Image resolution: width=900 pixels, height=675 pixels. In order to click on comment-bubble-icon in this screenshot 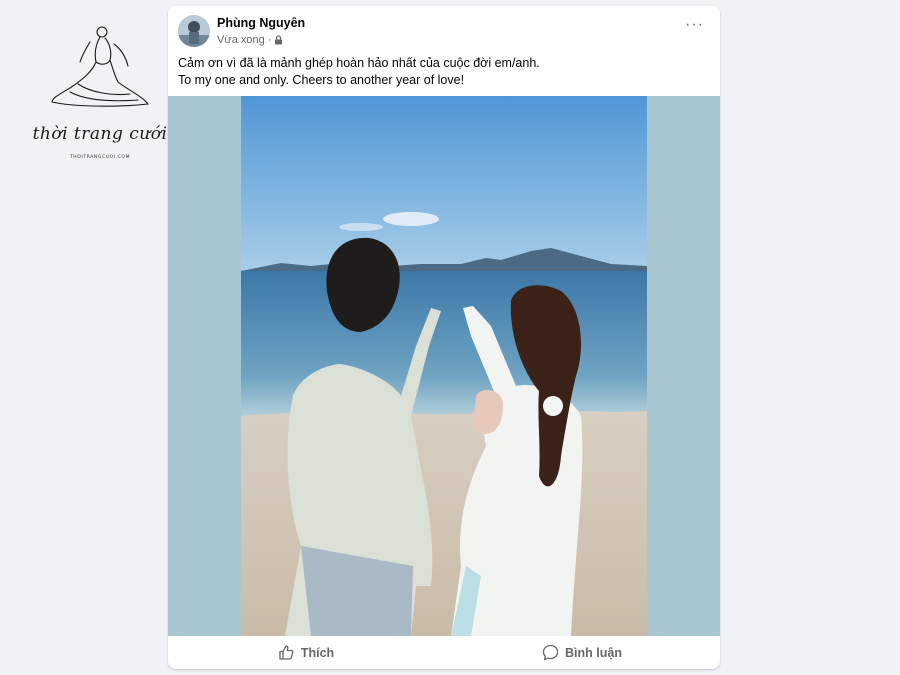, I will do `click(550, 652)`.